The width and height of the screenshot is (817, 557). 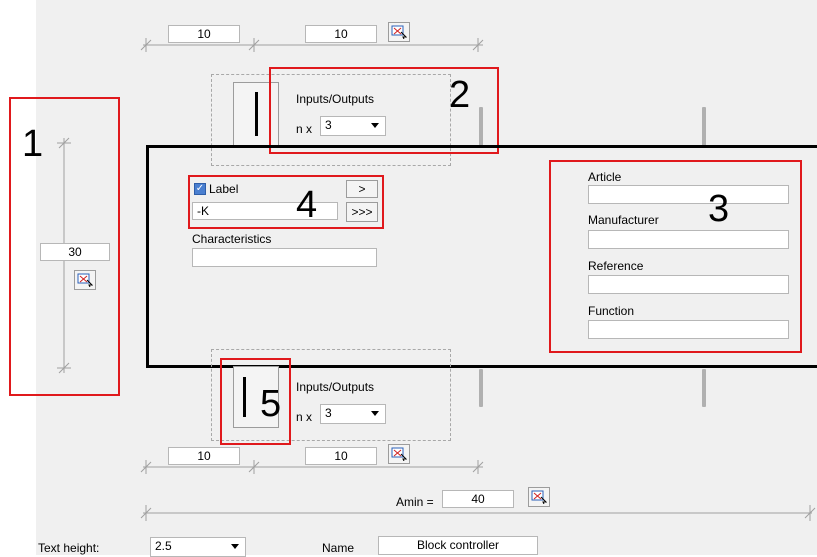 I want to click on top-dim-right-field: 10, so click(x=341, y=34).